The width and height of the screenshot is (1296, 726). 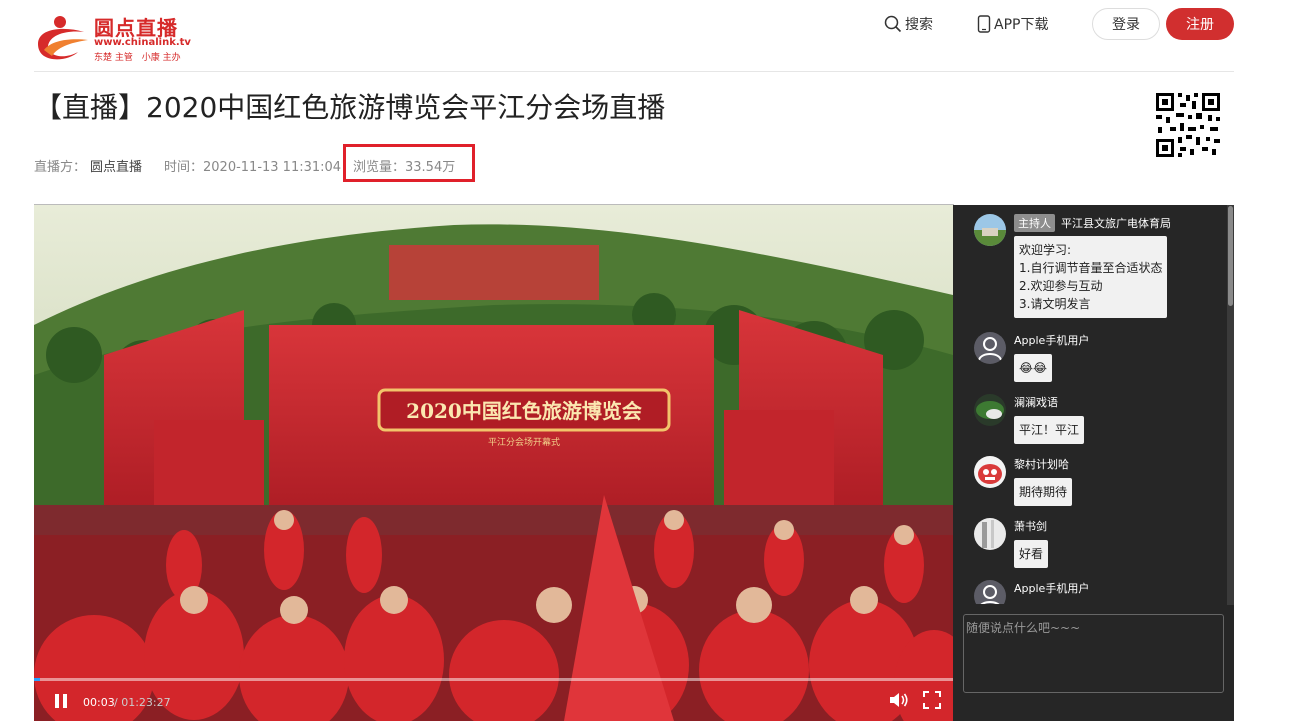 What do you see at coordinates (1041, 464) in the screenshot?
I see `chat-username: 黎村计划哈` at bounding box center [1041, 464].